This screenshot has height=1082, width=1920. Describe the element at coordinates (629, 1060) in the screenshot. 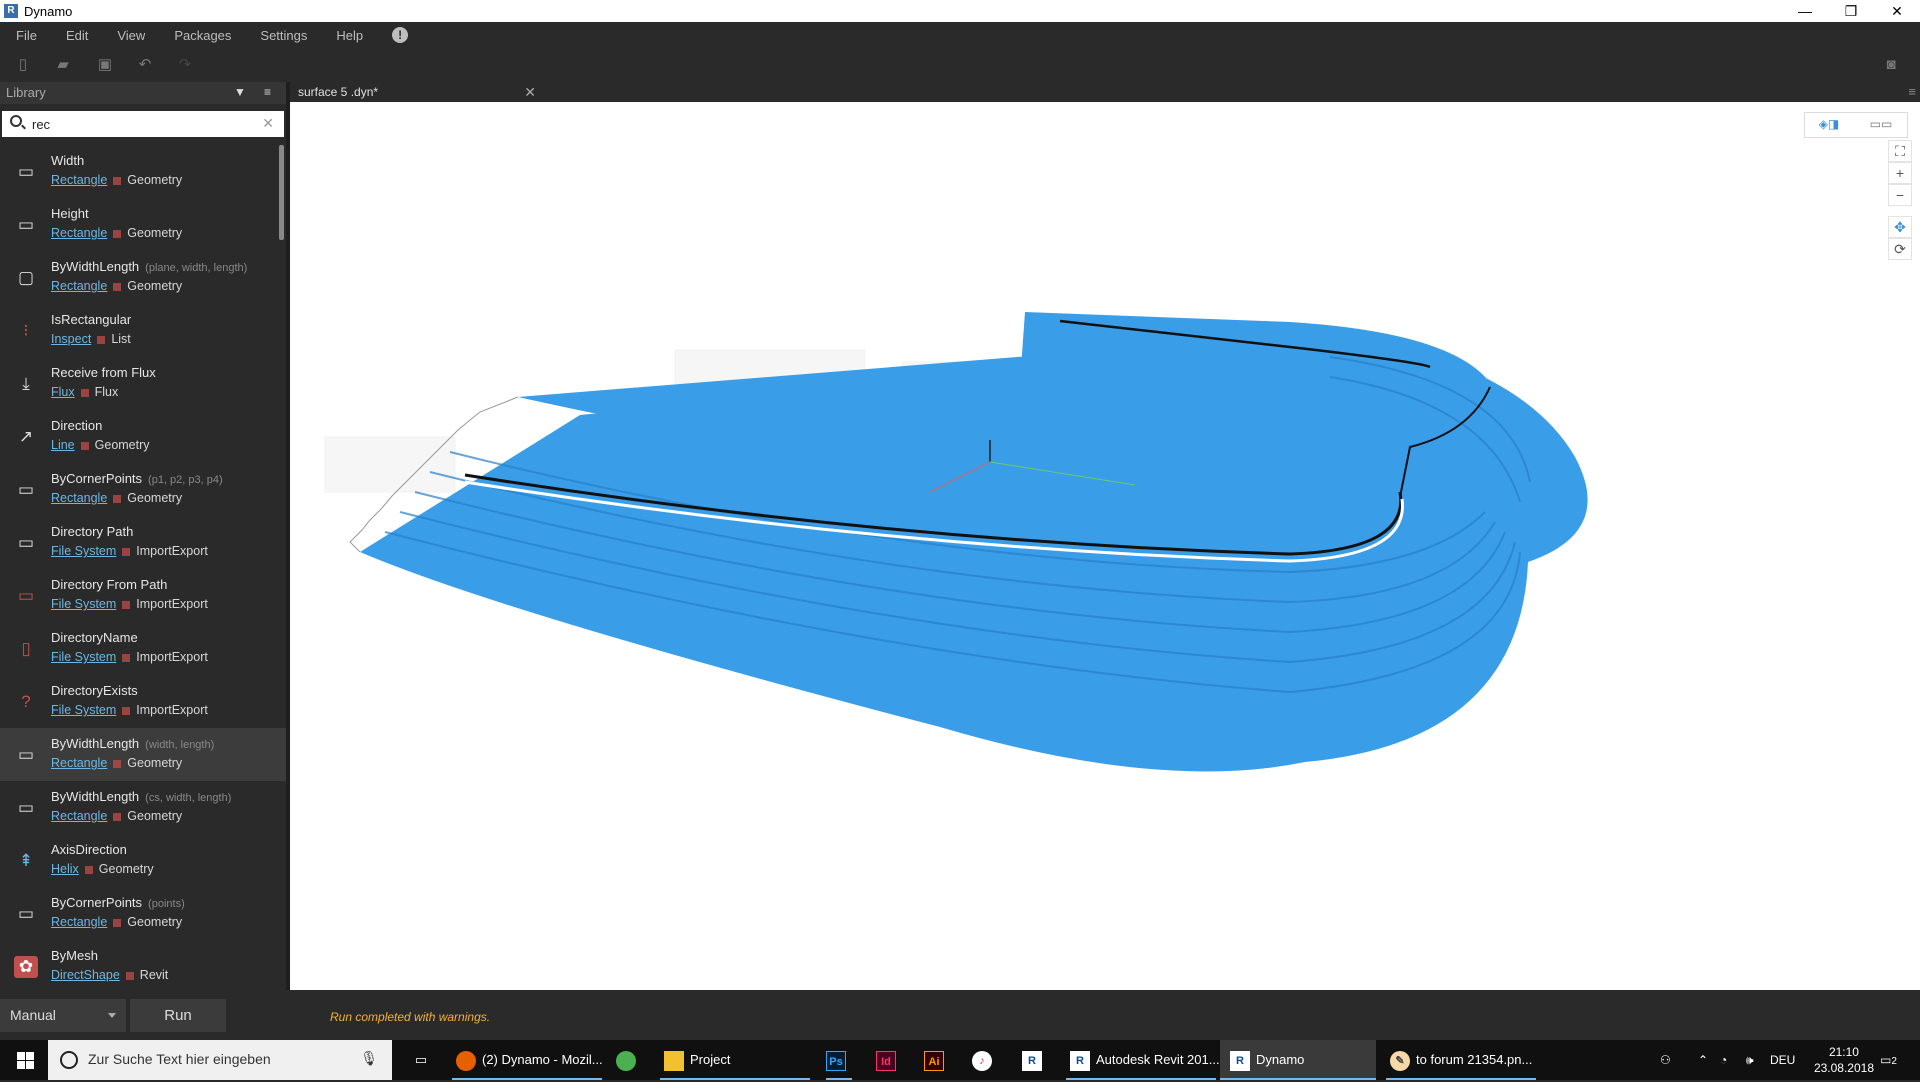

I see `taskbar-app-chrome` at that location.